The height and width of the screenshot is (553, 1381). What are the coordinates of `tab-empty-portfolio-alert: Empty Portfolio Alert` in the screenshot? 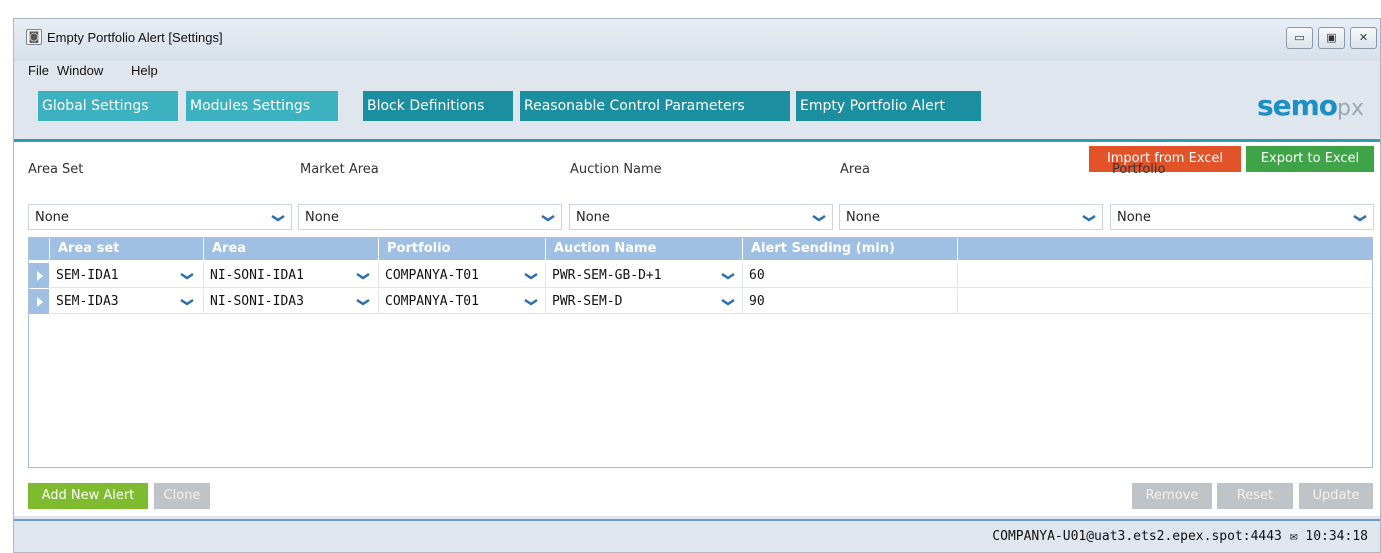 It's located at (888, 106).